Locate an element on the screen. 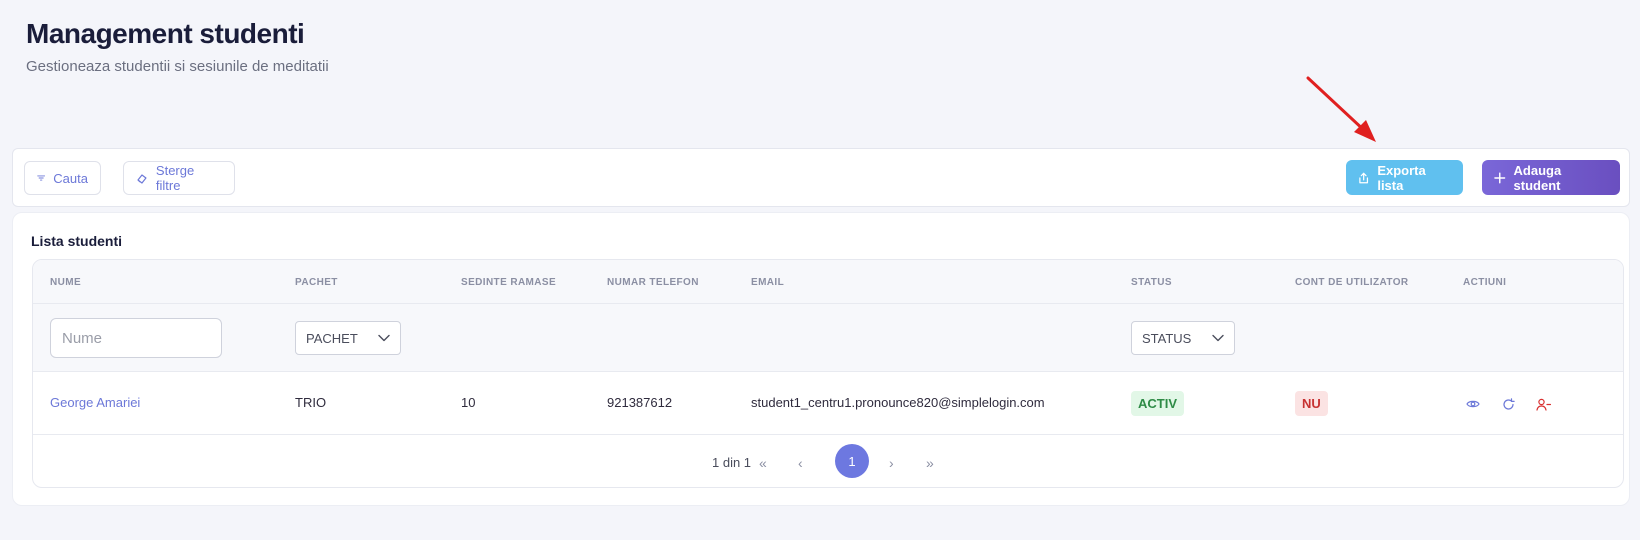 This screenshot has height=540, width=1640. export-list-button: Exporta lista is located at coordinates (1404, 177).